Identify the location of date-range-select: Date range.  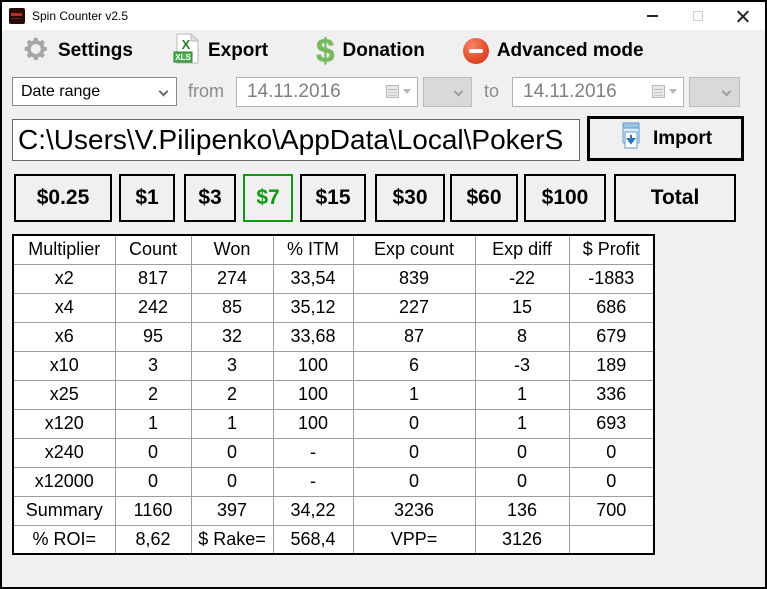
(94, 91).